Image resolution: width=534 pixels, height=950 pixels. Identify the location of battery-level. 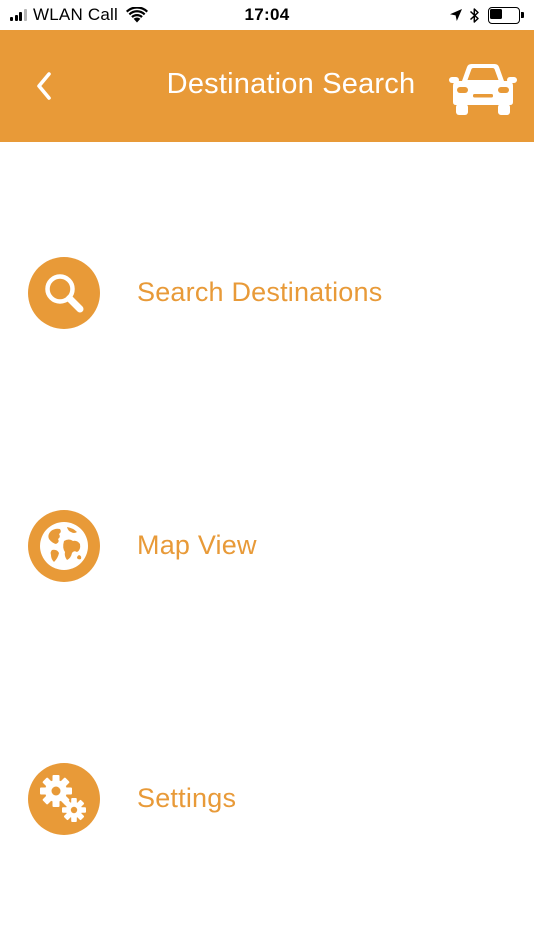
(496, 13).